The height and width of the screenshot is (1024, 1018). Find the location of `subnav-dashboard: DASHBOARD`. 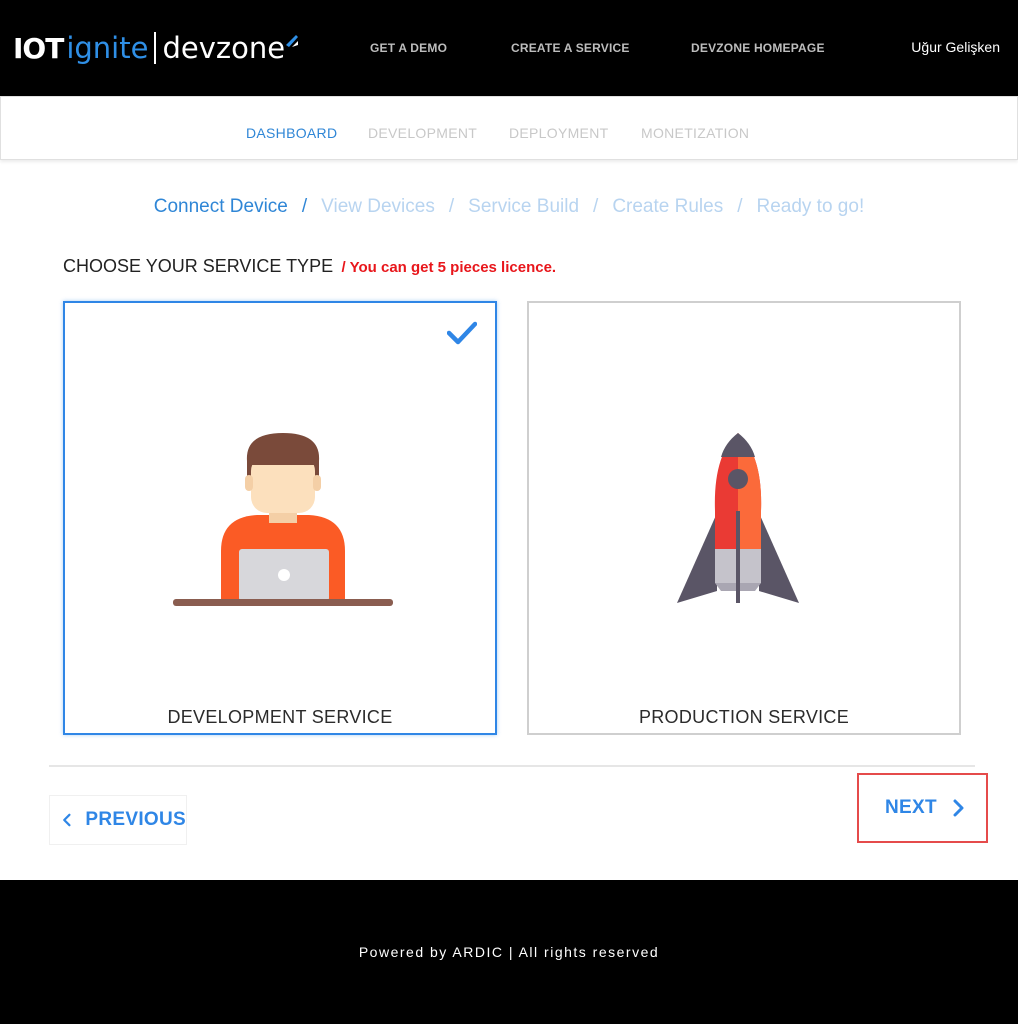

subnav-dashboard: DASHBOARD is located at coordinates (291, 133).